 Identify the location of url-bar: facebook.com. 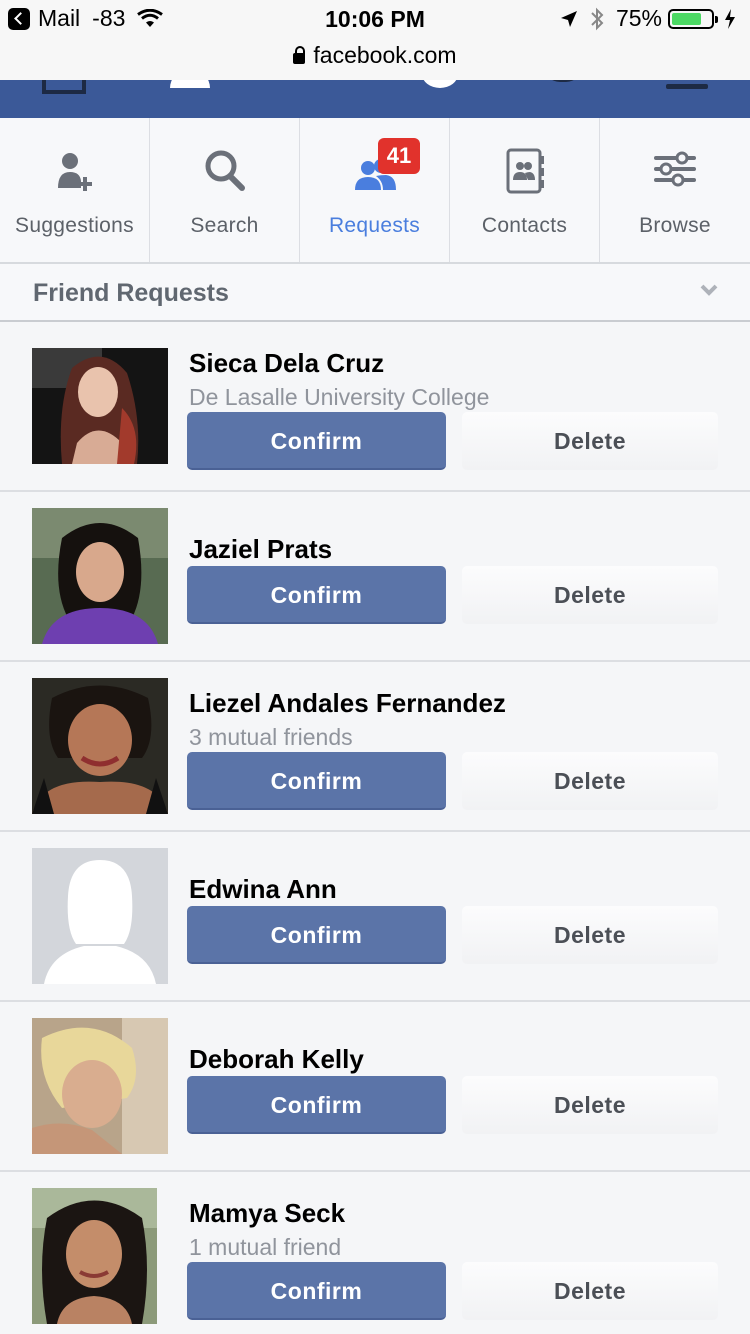
(375, 60).